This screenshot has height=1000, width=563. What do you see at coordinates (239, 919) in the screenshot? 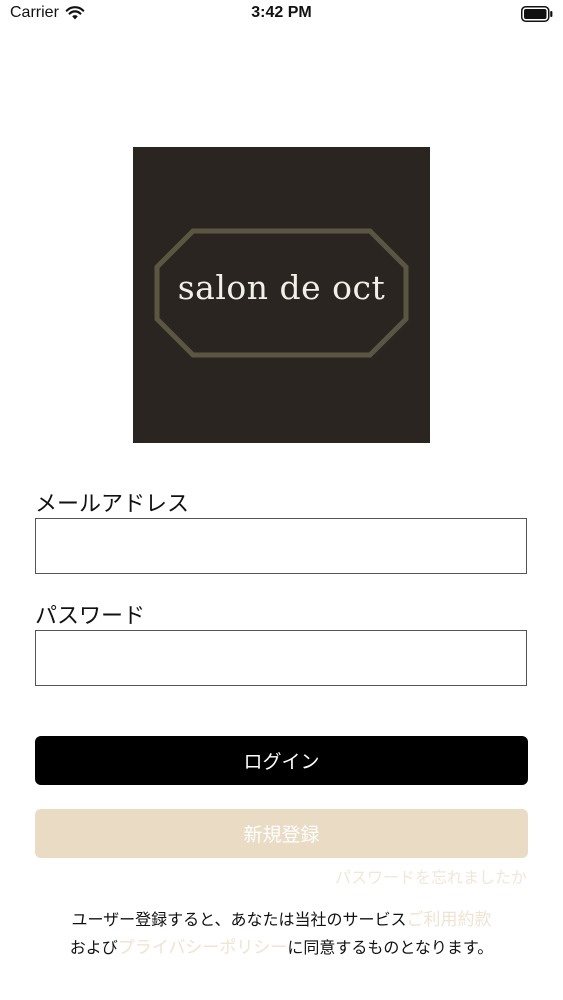
I see `terms-text-prefix: ユーザー登録すると、あなたは当社のサービス` at bounding box center [239, 919].